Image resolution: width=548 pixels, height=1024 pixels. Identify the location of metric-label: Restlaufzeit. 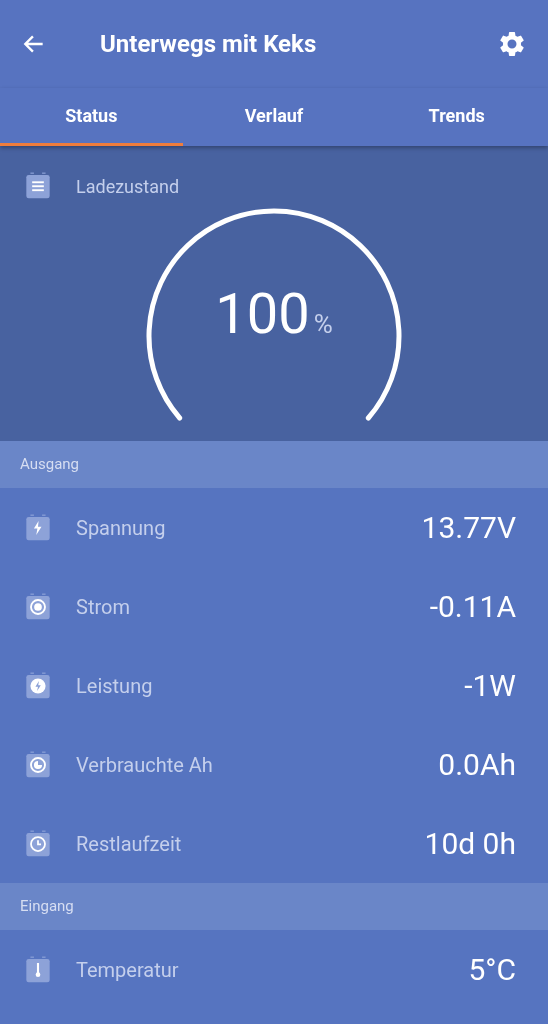
(129, 844).